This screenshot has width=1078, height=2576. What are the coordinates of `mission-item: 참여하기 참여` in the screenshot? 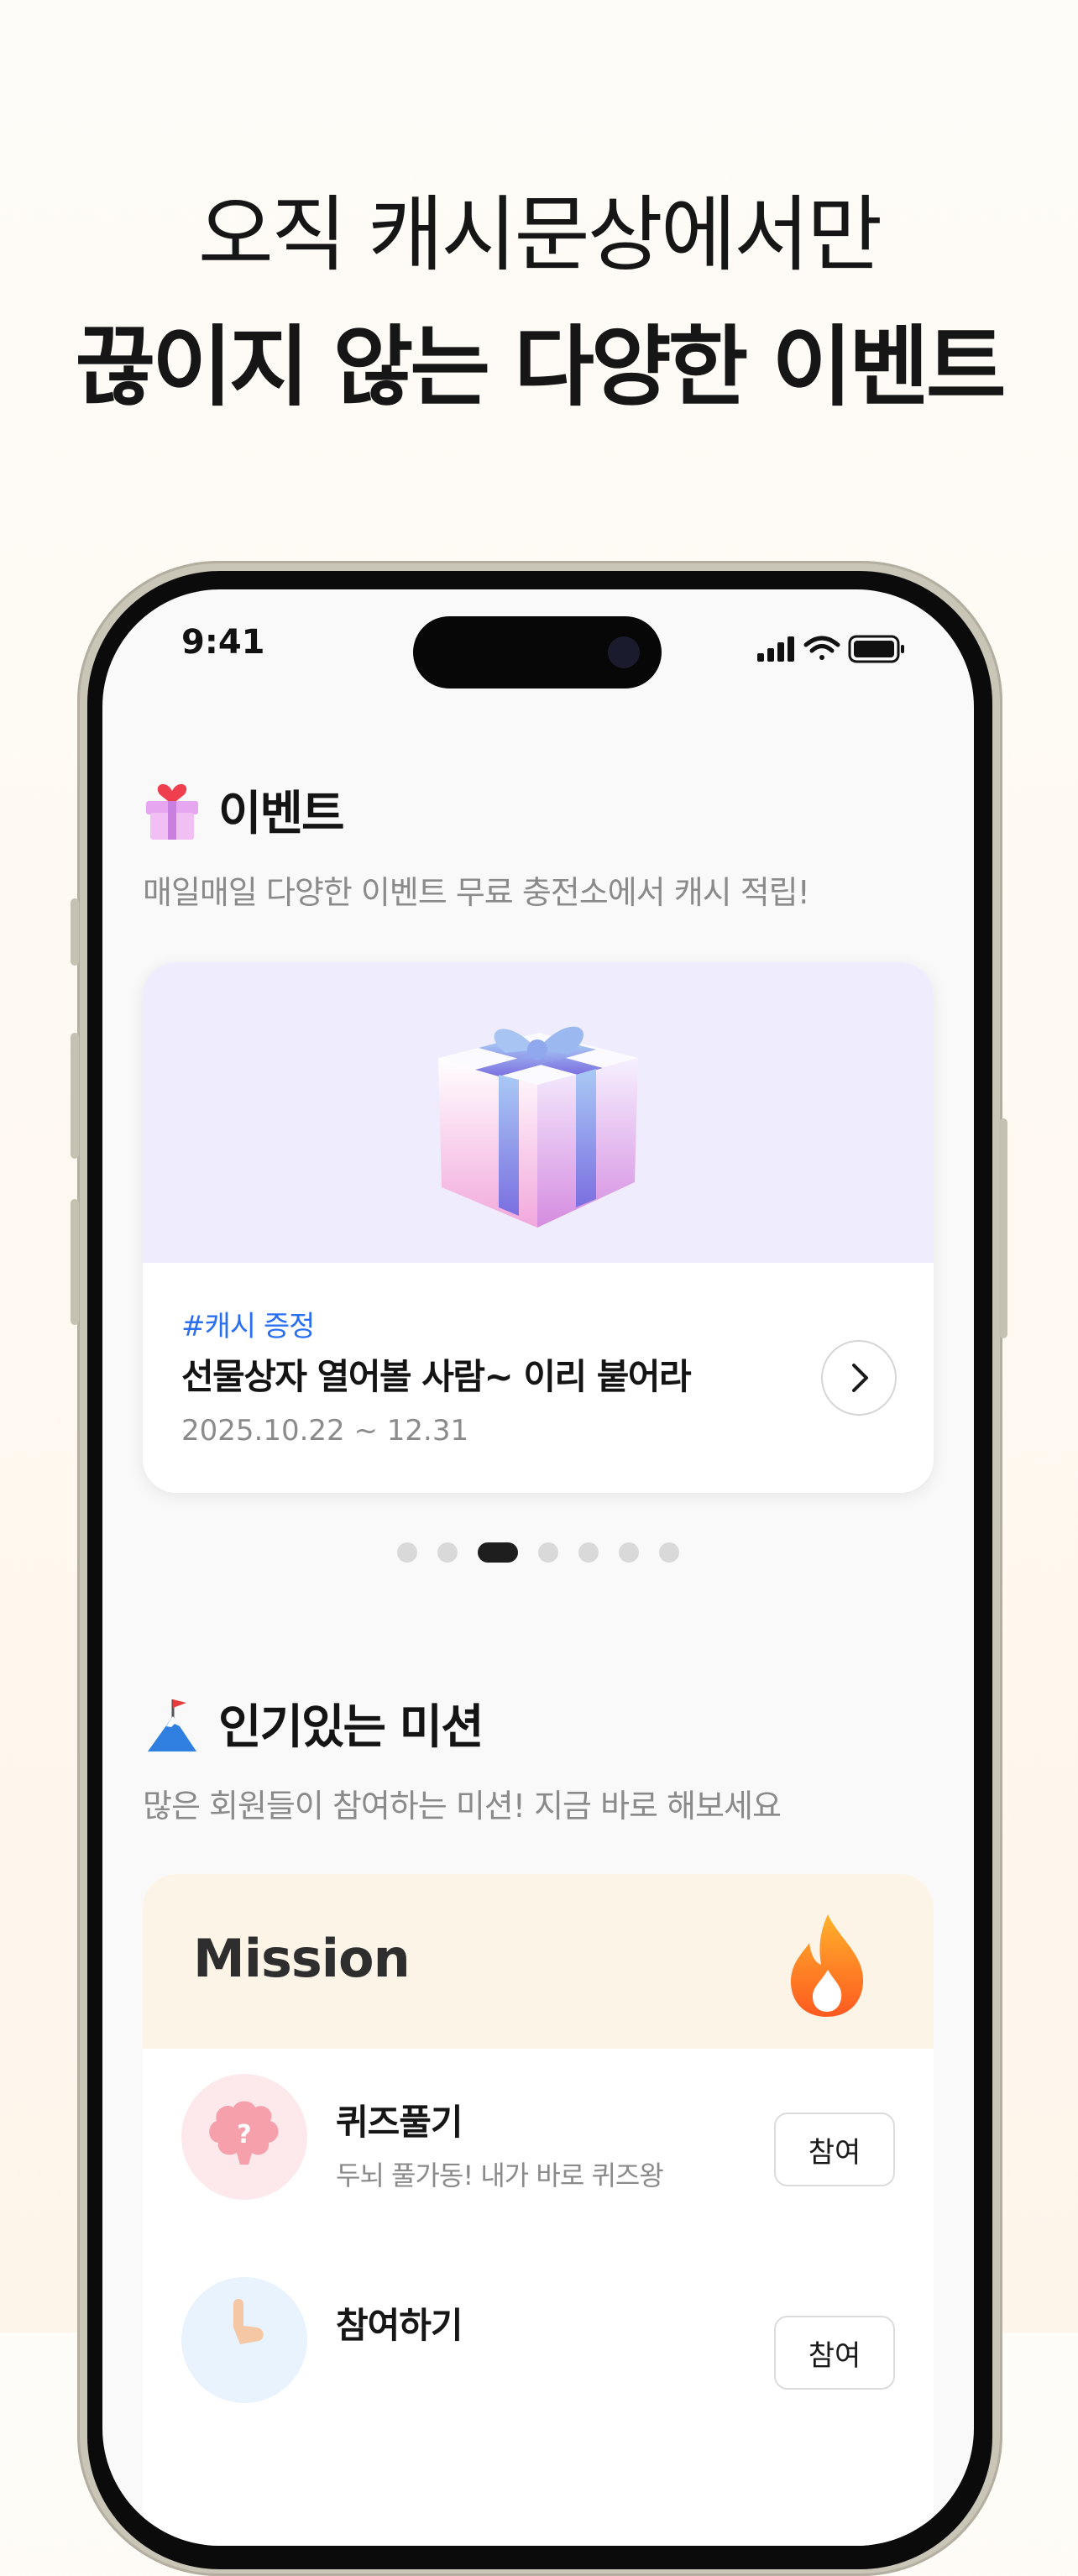 It's located at (538, 2327).